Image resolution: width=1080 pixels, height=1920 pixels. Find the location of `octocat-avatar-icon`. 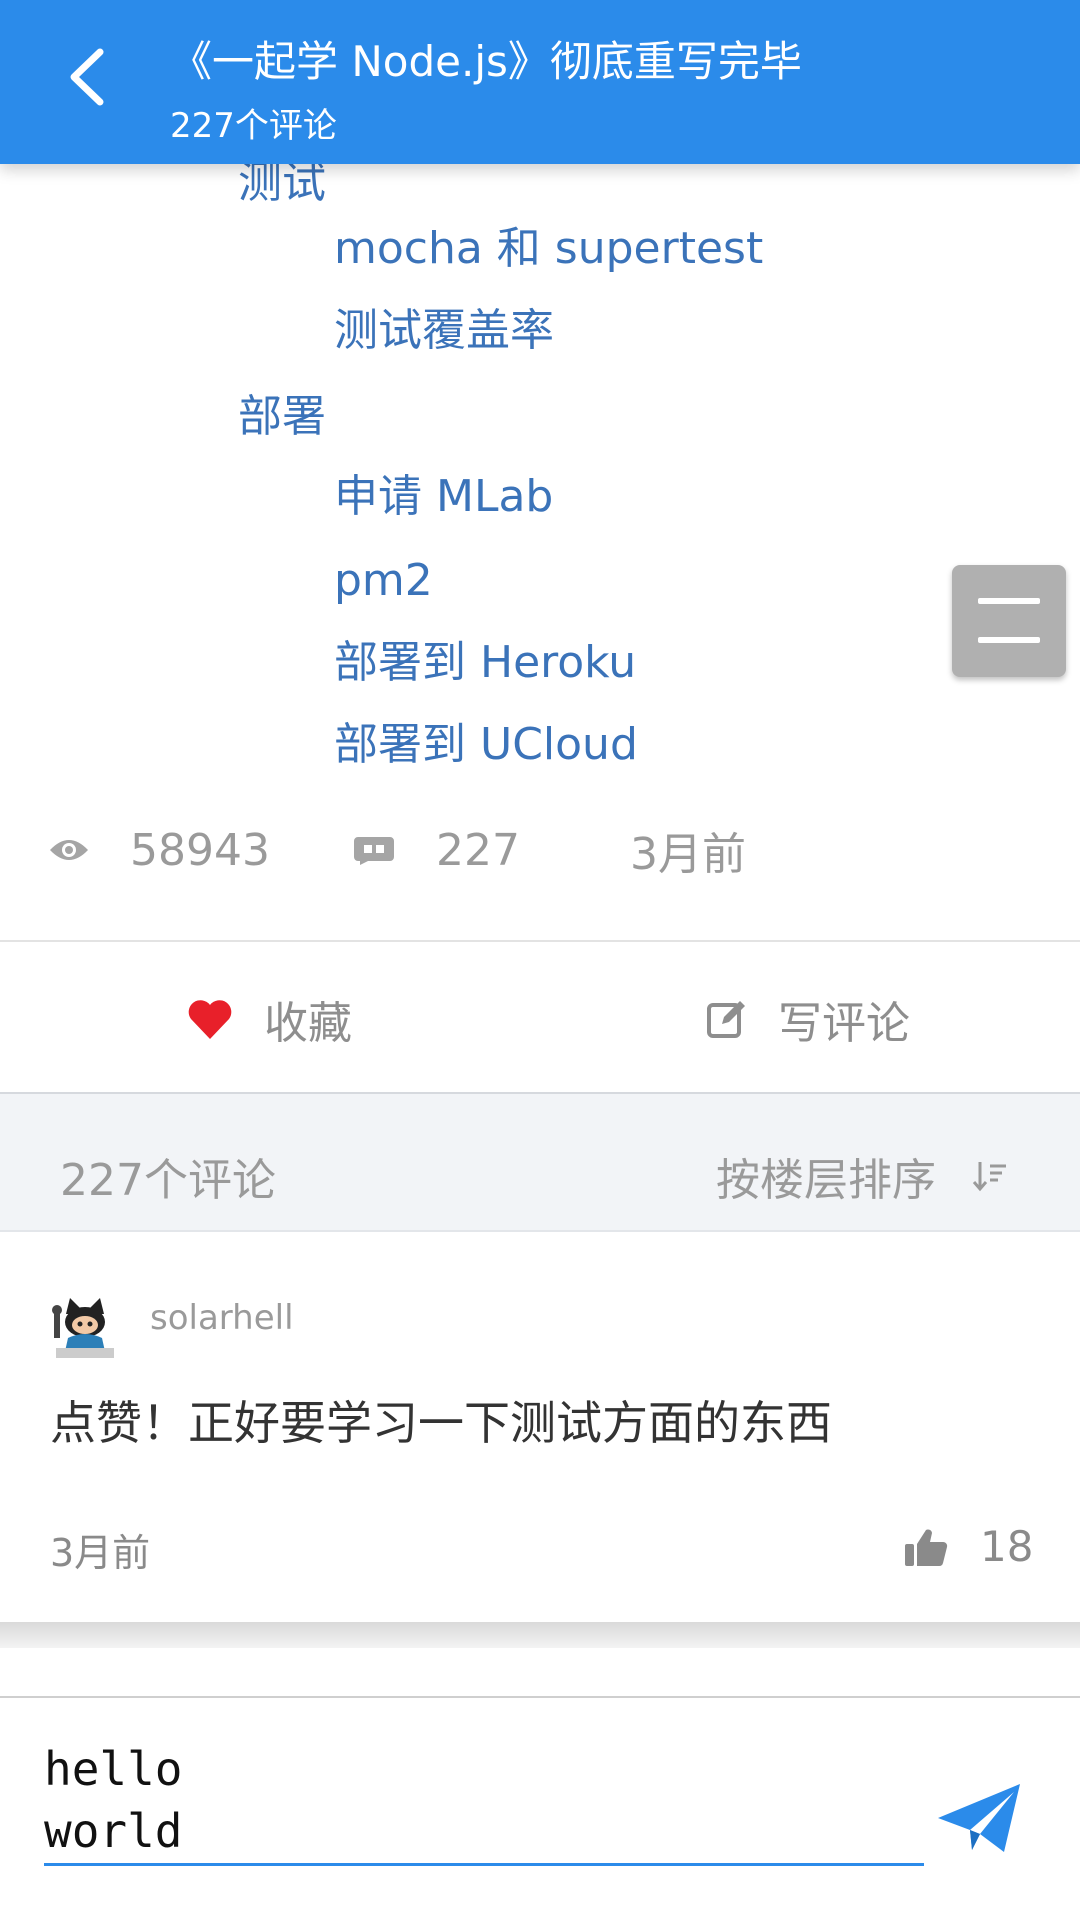

octocat-avatar-icon is located at coordinates (85, 1327).